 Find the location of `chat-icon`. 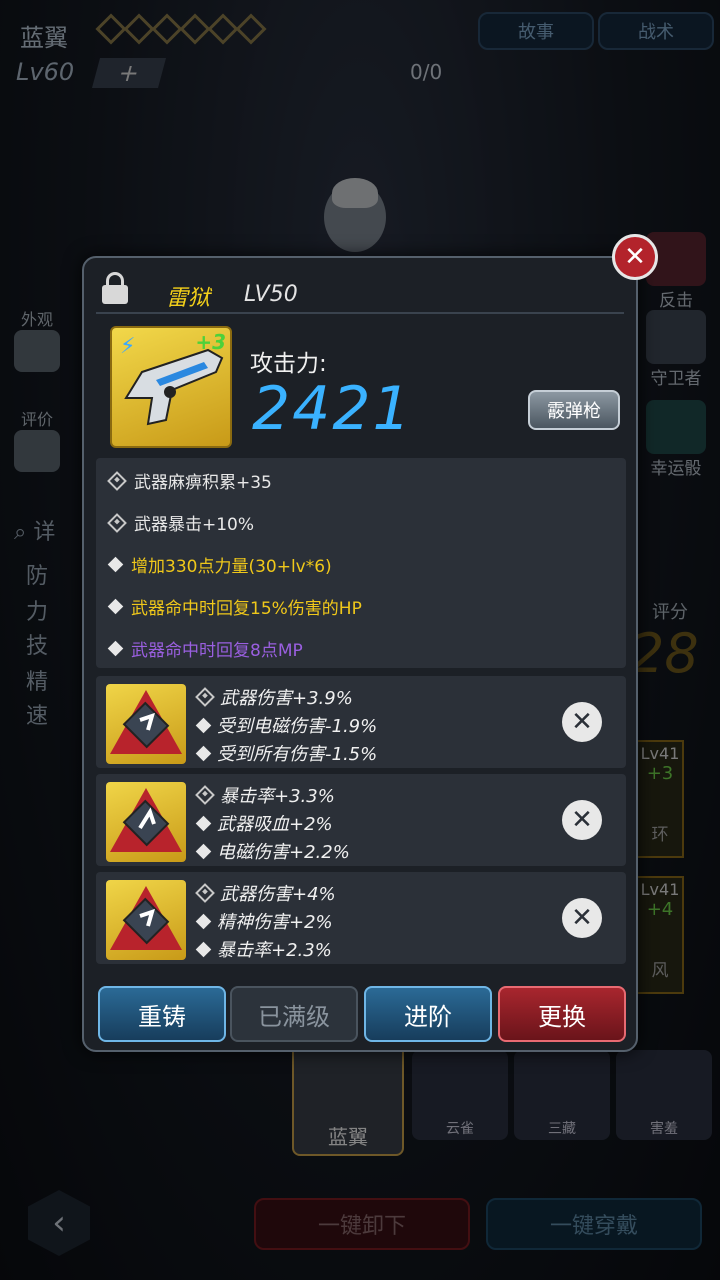

chat-icon is located at coordinates (37, 451).